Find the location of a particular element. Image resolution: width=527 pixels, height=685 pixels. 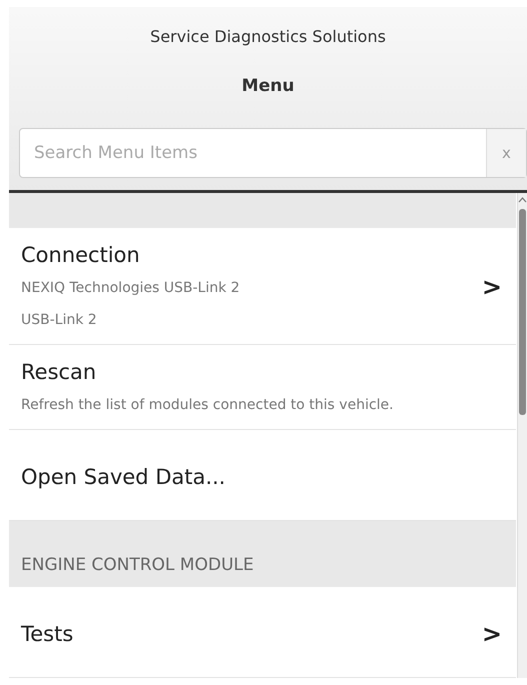

menu-title: Menu is located at coordinates (268, 86).